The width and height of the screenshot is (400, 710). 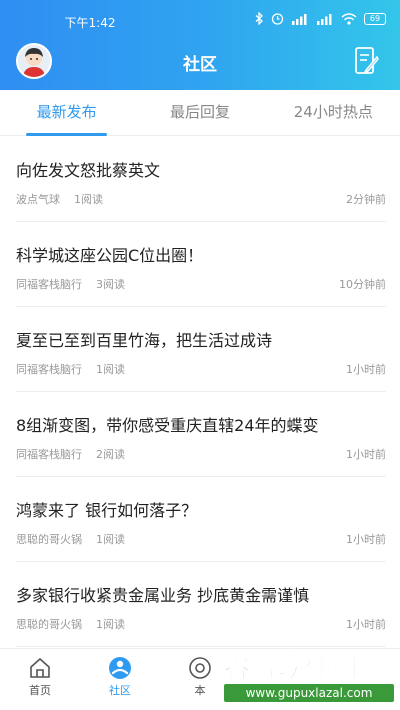 What do you see at coordinates (120, 679) in the screenshot?
I see `nav-community: 社区` at bounding box center [120, 679].